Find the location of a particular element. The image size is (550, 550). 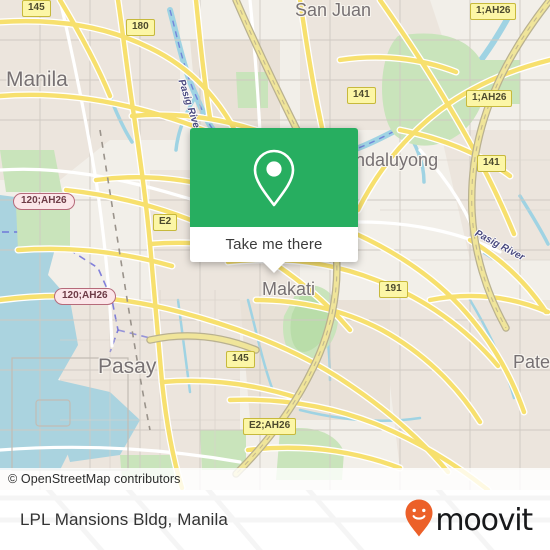

map-attribution-bar: © OpenStreetMap contributors is located at coordinates (275, 479).